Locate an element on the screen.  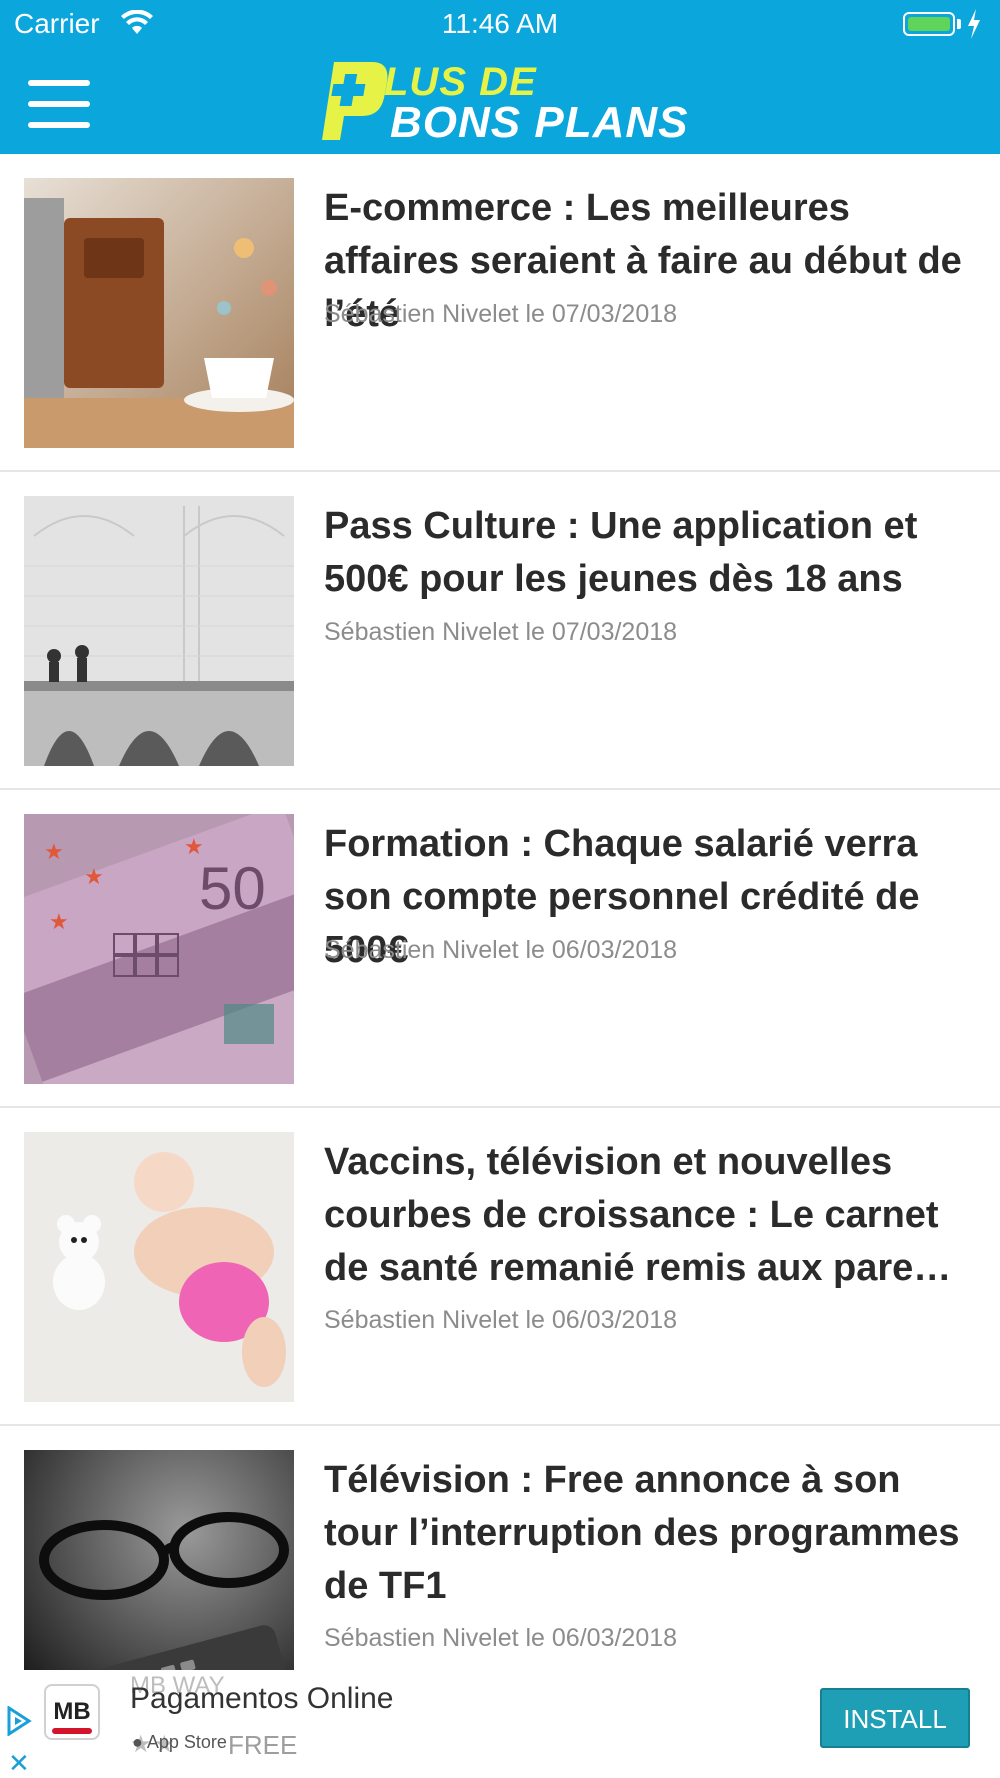
svg-text: 50 is located at coordinates (232, 888).